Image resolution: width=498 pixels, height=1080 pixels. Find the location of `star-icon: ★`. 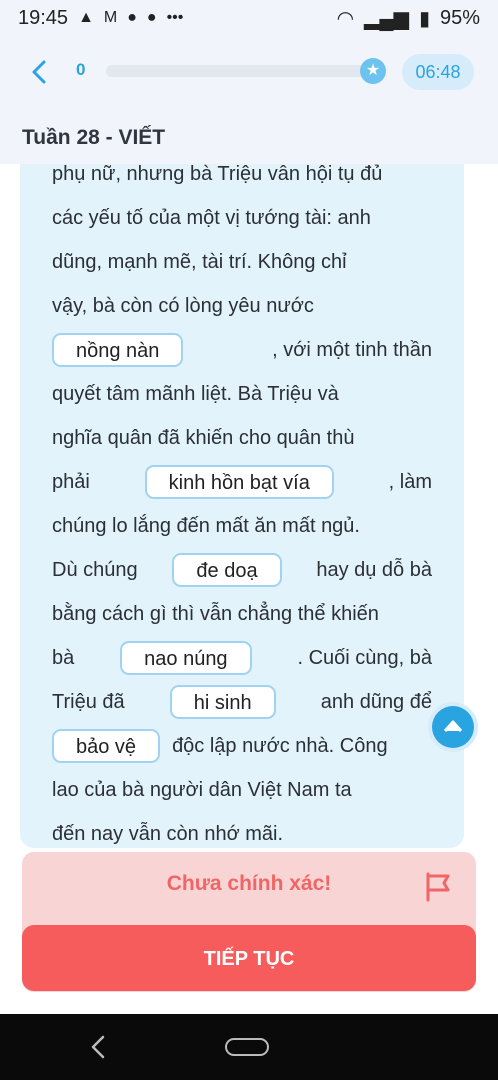

star-icon: ★ is located at coordinates (373, 71).